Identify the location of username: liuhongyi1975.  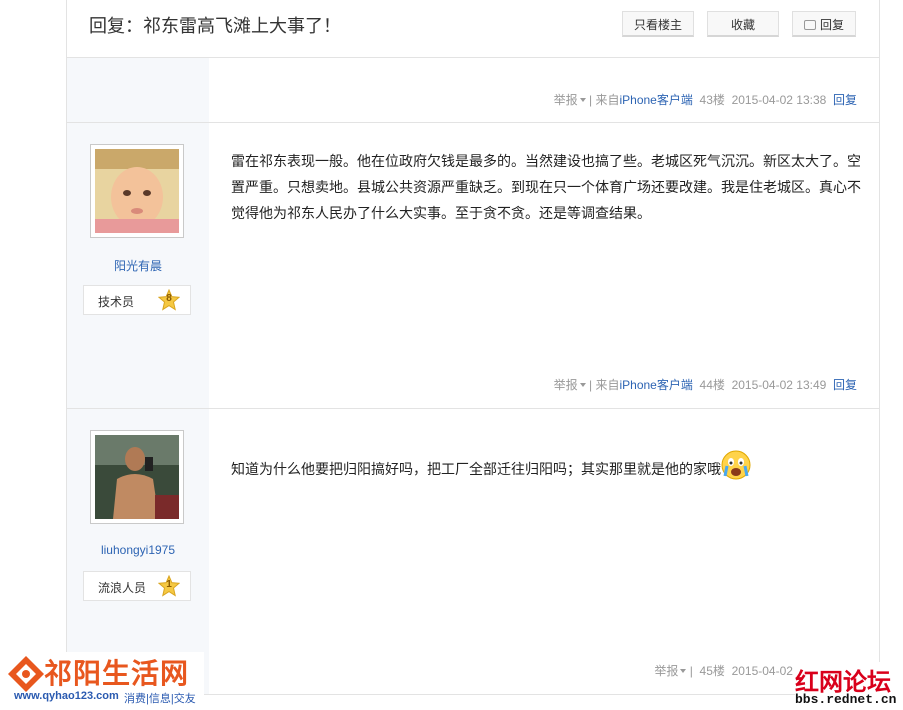
(138, 550).